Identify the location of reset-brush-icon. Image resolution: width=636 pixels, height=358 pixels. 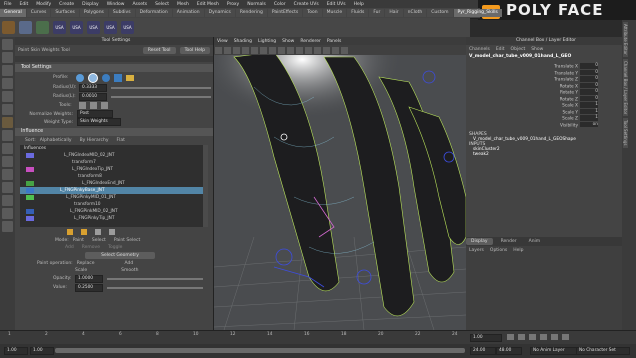
(104, 105).